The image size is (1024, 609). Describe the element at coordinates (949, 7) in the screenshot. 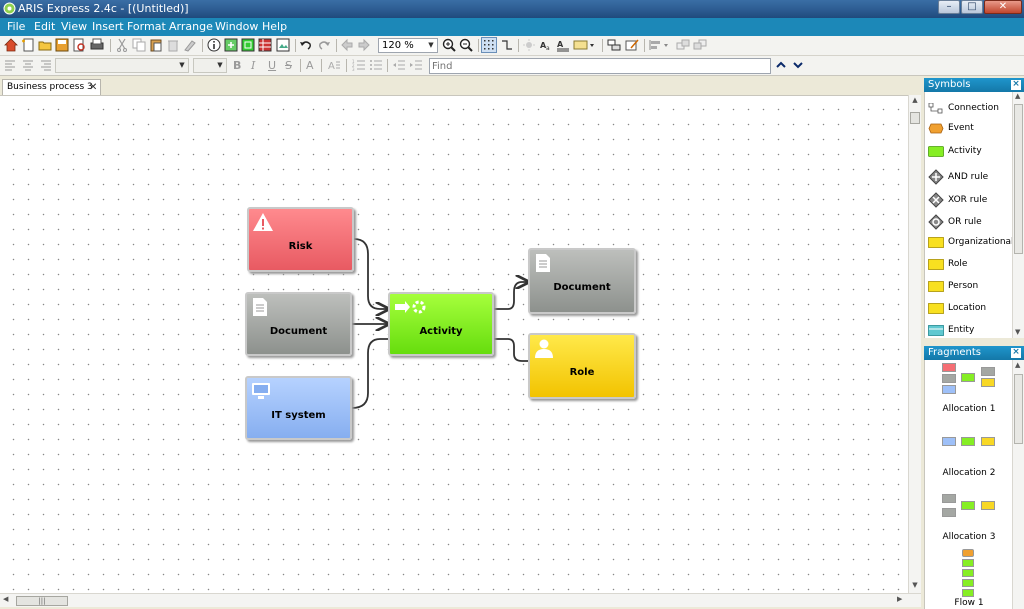

I see `minimize-button: –` at that location.